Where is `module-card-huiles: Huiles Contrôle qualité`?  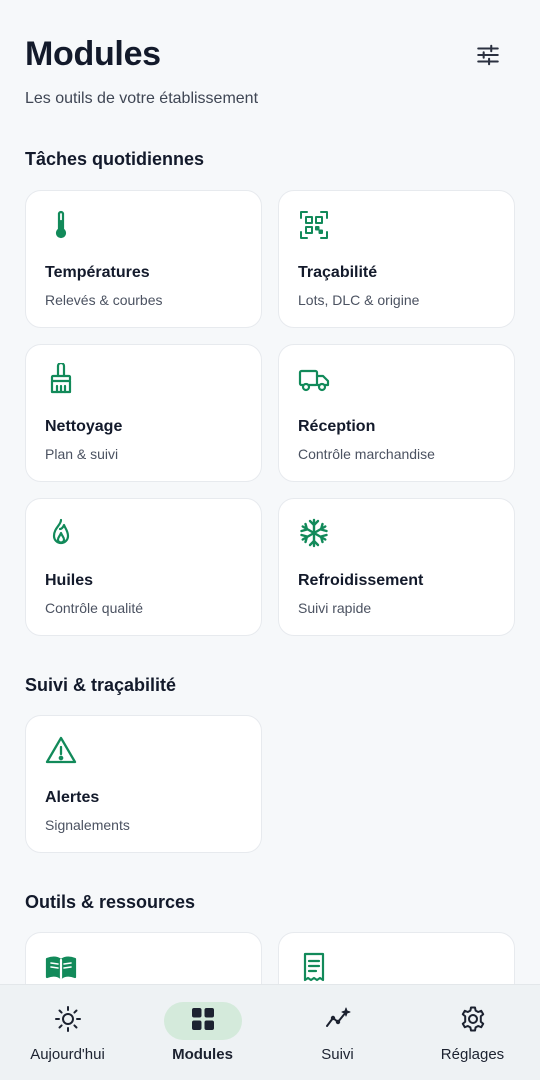 module-card-huiles: Huiles Contrôle qualité is located at coordinates (143, 567).